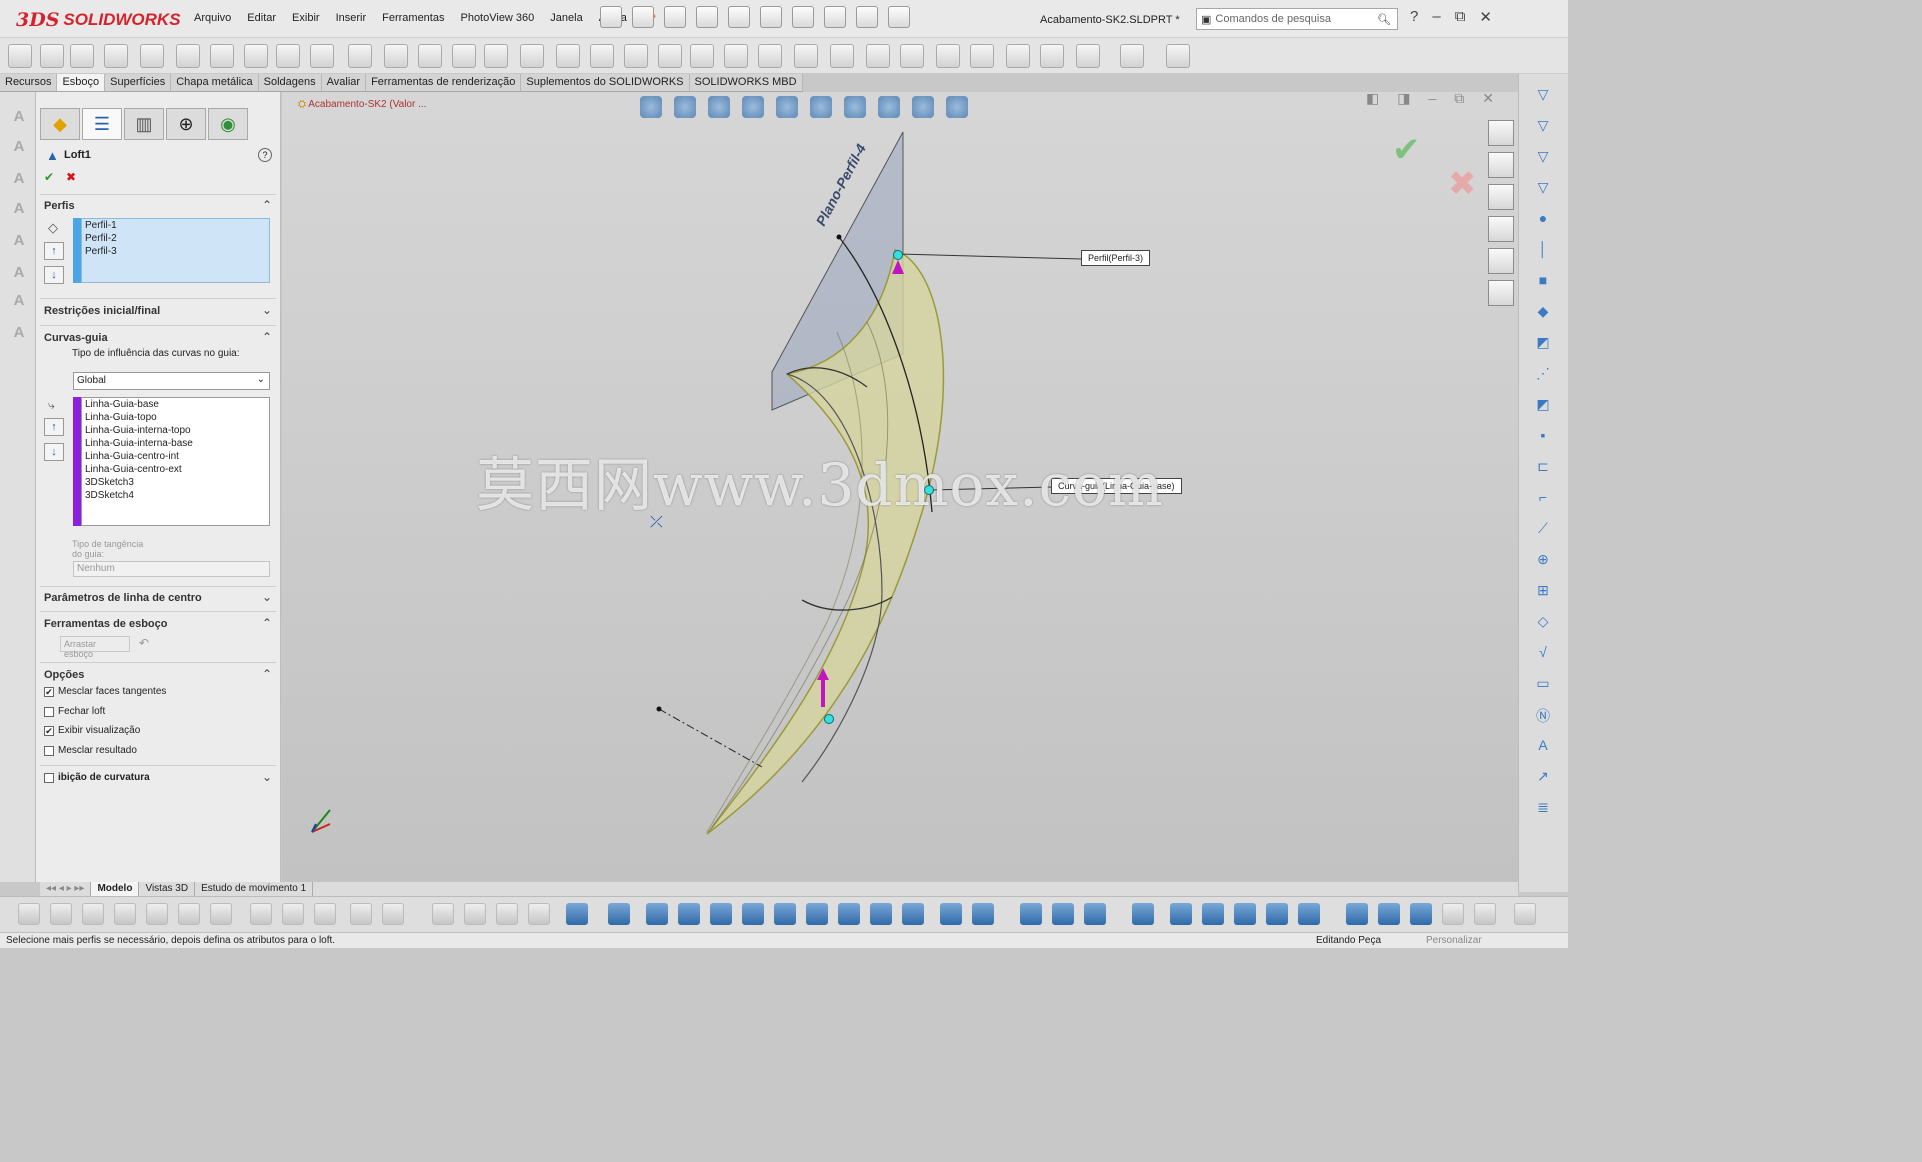  Describe the element at coordinates (267, 205) in the screenshot. I see `collapse-profiles-icon: ⌃` at that location.